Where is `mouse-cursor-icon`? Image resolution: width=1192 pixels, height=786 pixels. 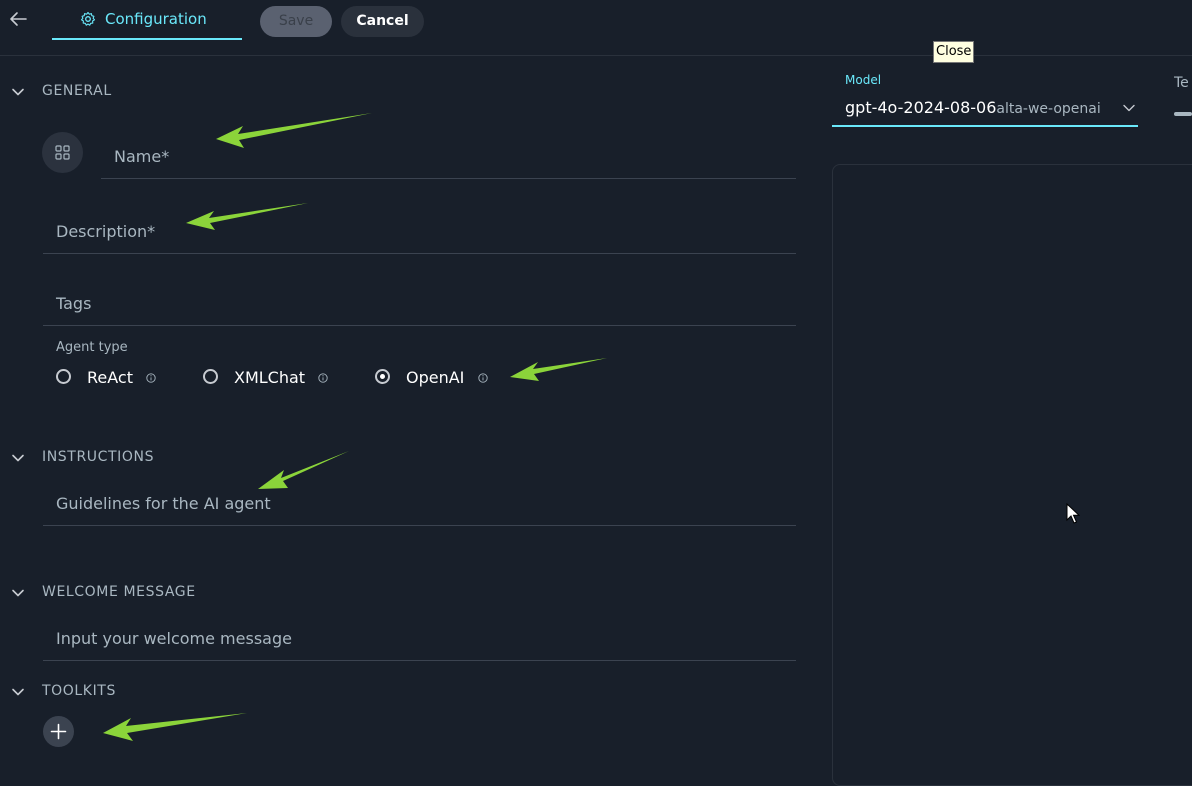
mouse-cursor-icon is located at coordinates (1073, 513).